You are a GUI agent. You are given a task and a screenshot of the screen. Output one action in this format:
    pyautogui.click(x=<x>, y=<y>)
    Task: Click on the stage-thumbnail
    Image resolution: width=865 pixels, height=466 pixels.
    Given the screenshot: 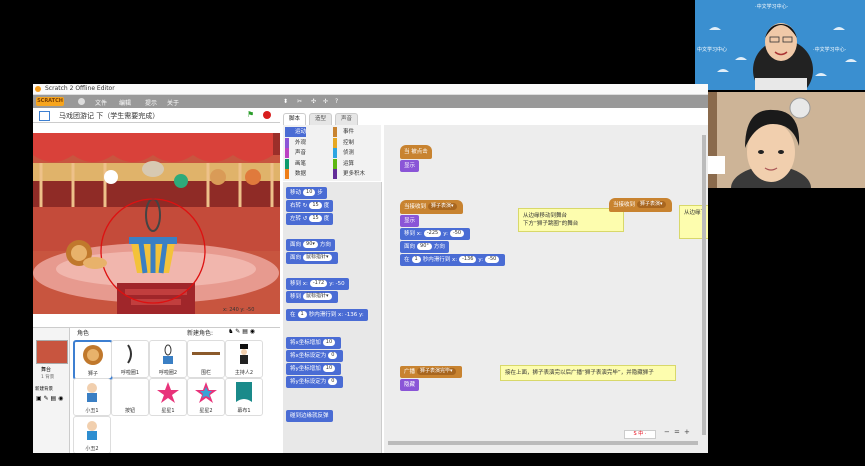 What is the action you would take?
    pyautogui.click(x=52, y=352)
    